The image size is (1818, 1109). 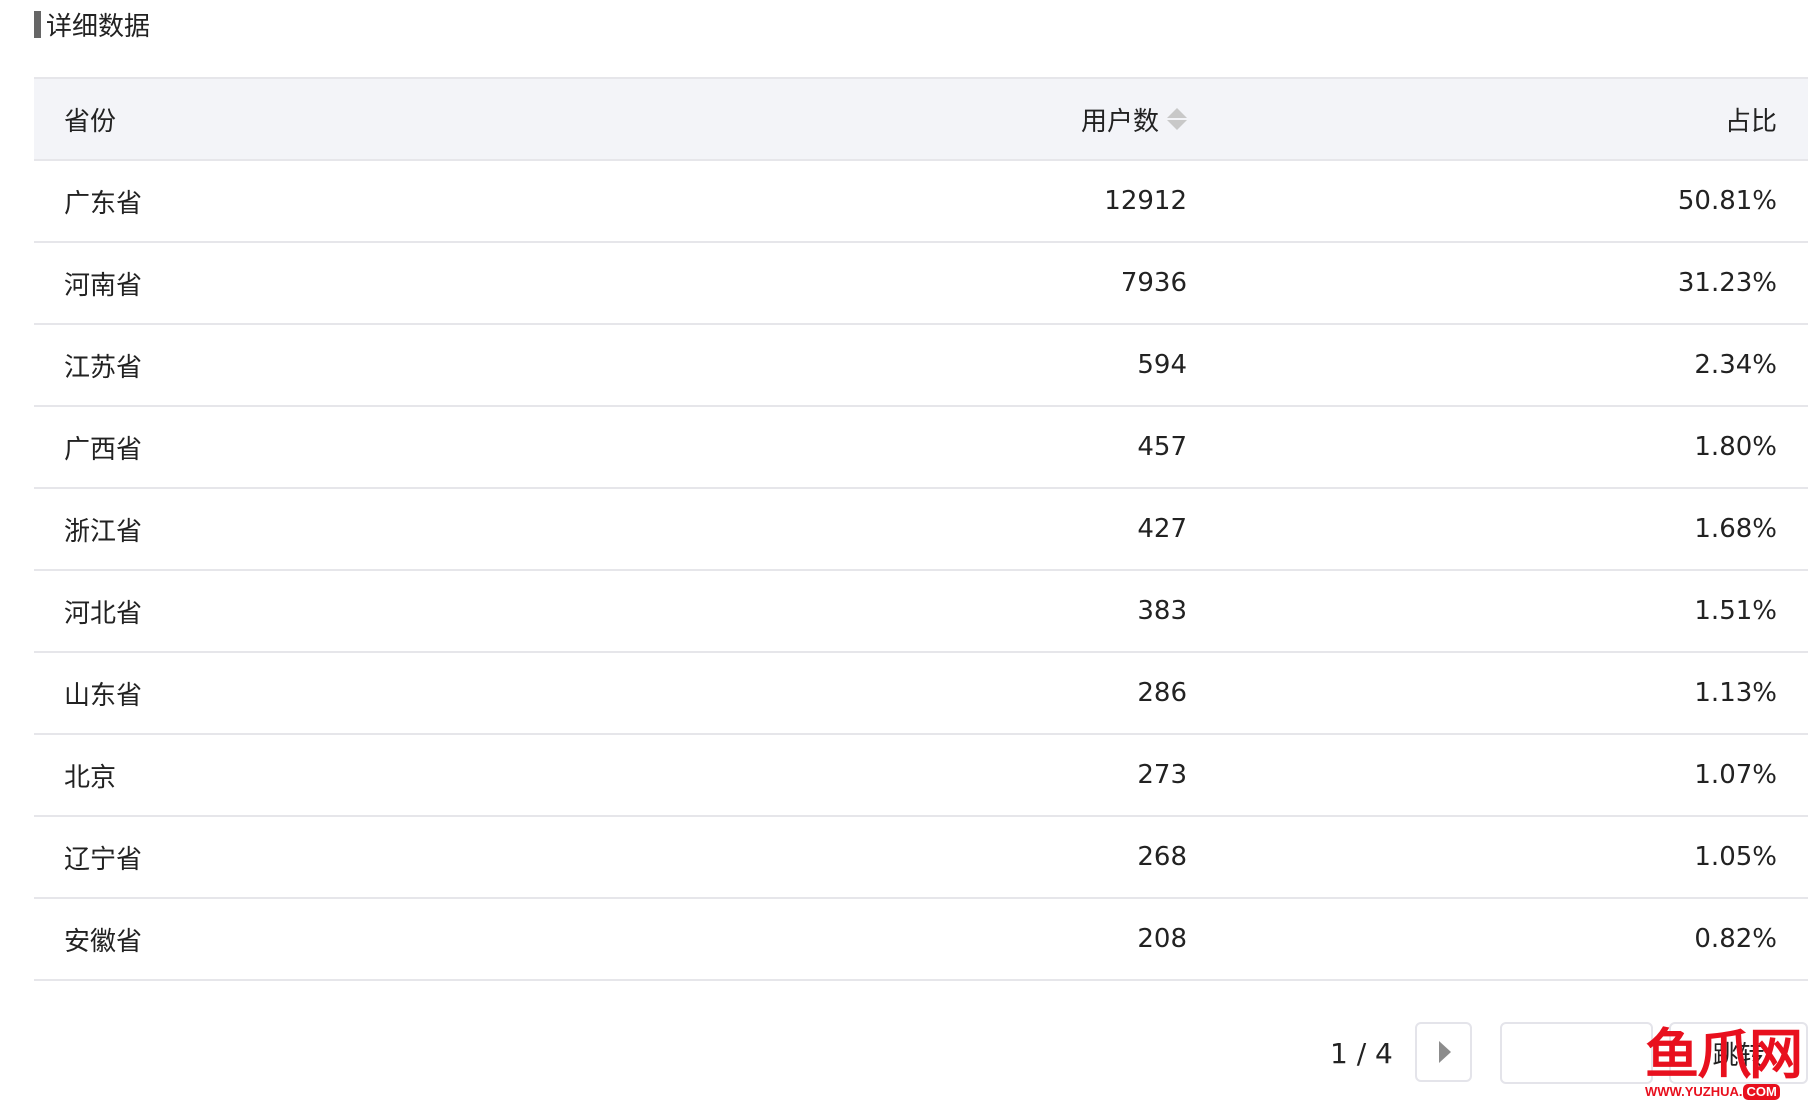 I want to click on users-cell: 268, so click(x=1162, y=857).